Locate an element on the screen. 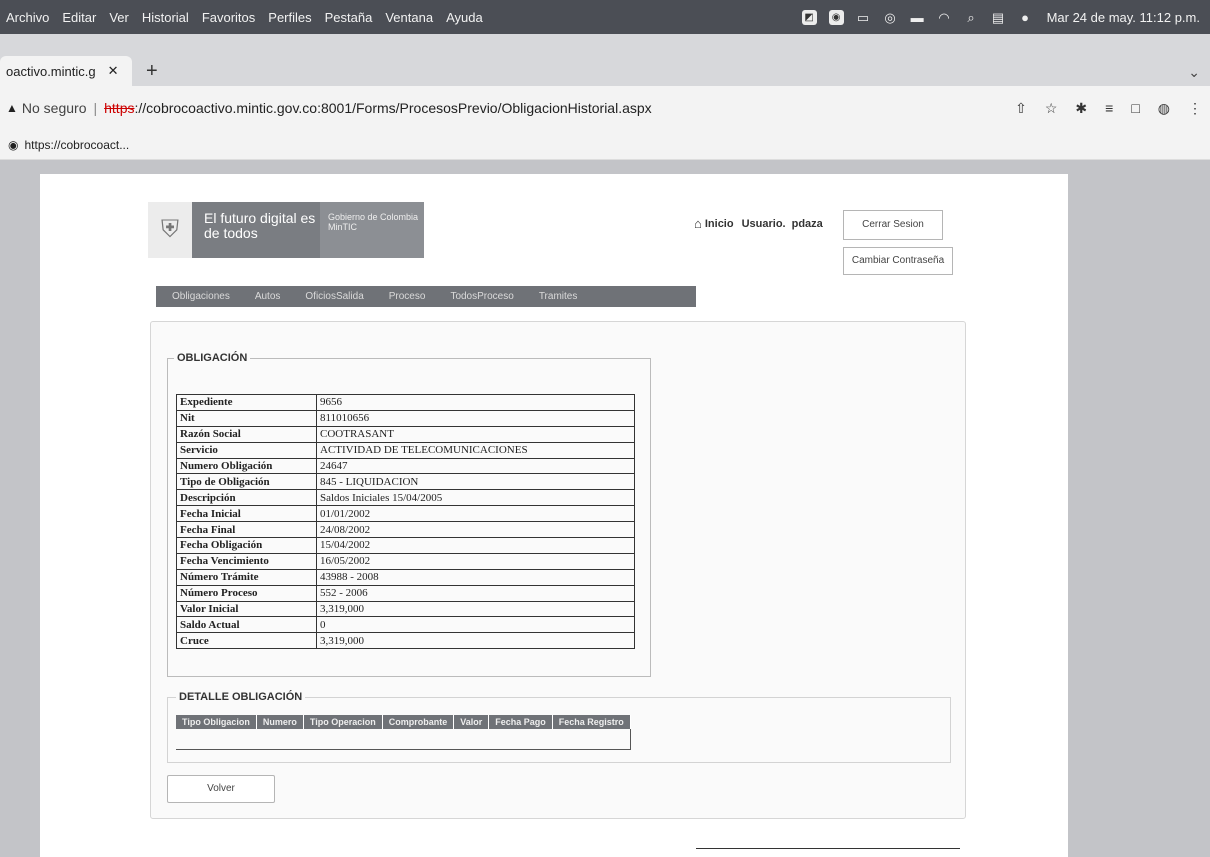 This screenshot has width=1210, height=857. wifi-icon: ◠ is located at coordinates (944, 17).